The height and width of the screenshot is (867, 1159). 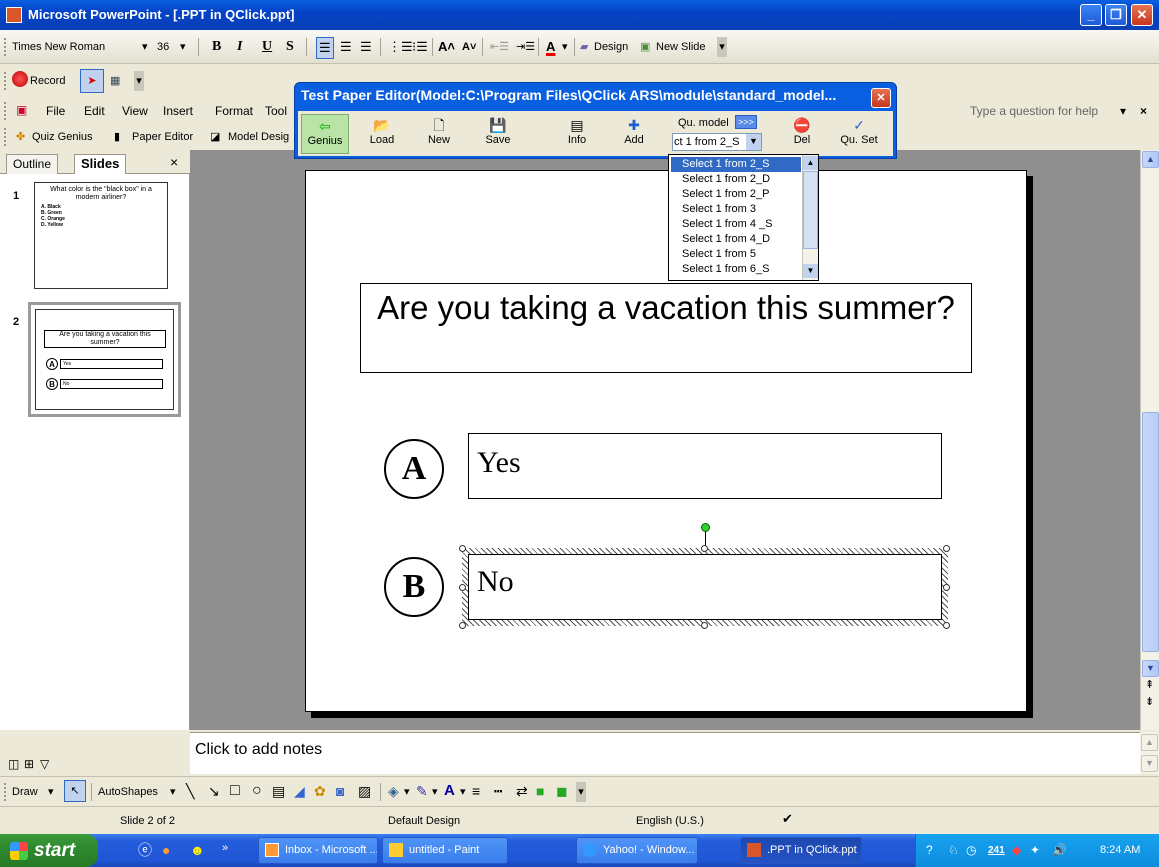 What do you see at coordinates (666, 328) in the screenshot?
I see `slide-question: Are you taking a vacation this summer?` at bounding box center [666, 328].